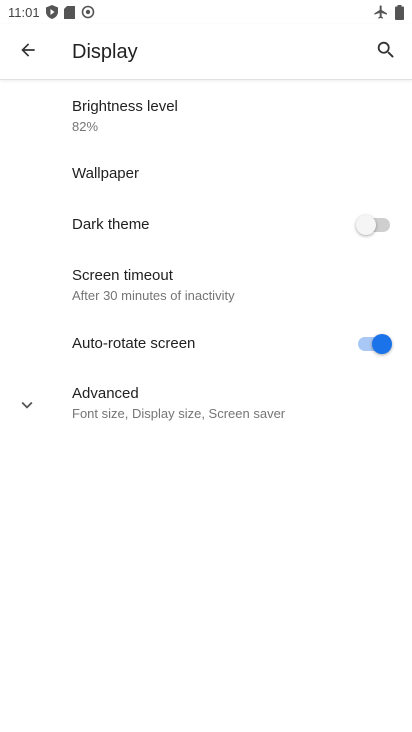 Image resolution: width=412 pixels, height=732 pixels. What do you see at coordinates (381, 12) in the screenshot?
I see `airplane-mode-icon` at bounding box center [381, 12].